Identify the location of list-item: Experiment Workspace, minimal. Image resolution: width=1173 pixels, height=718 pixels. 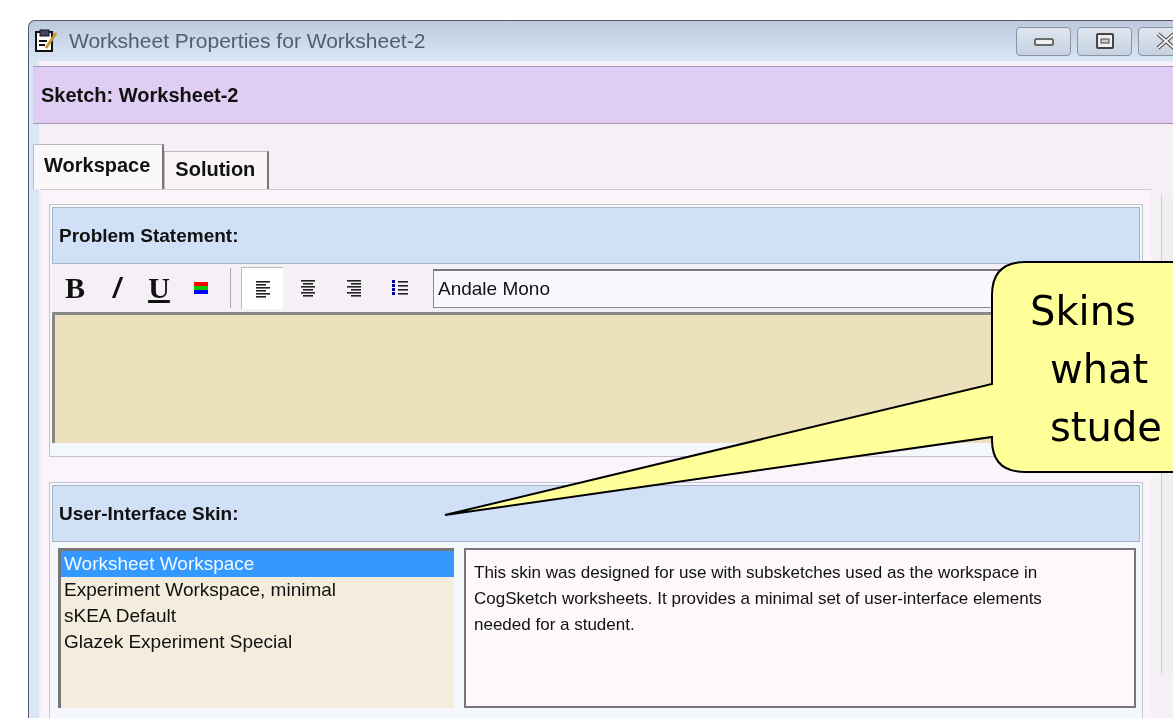
(257, 590).